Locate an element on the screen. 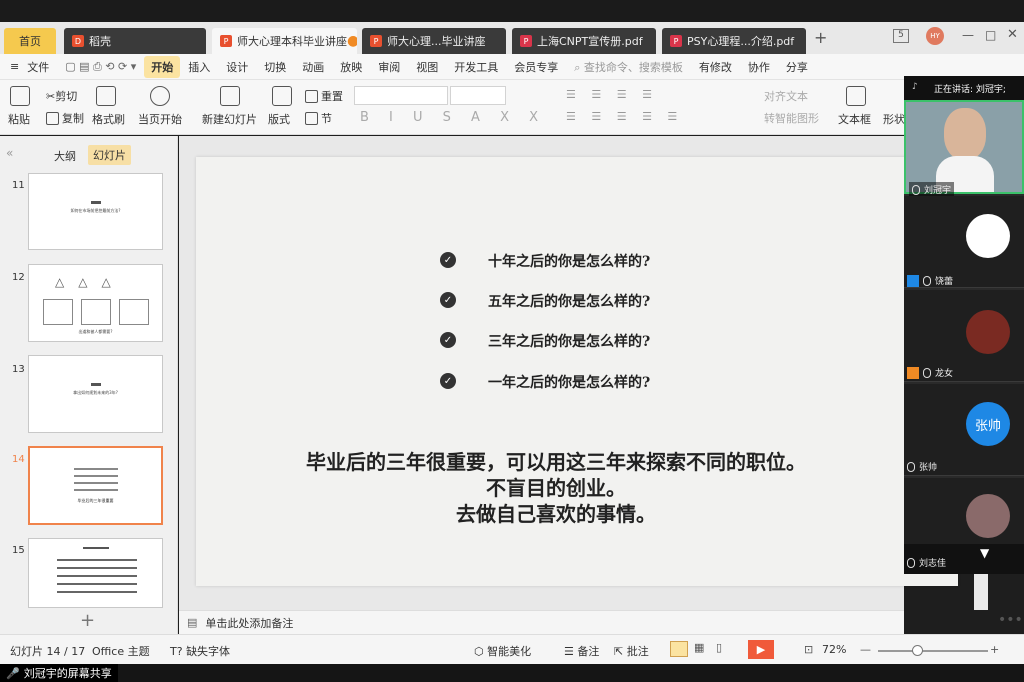 The width and height of the screenshot is (1024, 682). search-command: ⌕ 查找命令、搜索模板 is located at coordinates (628, 67).